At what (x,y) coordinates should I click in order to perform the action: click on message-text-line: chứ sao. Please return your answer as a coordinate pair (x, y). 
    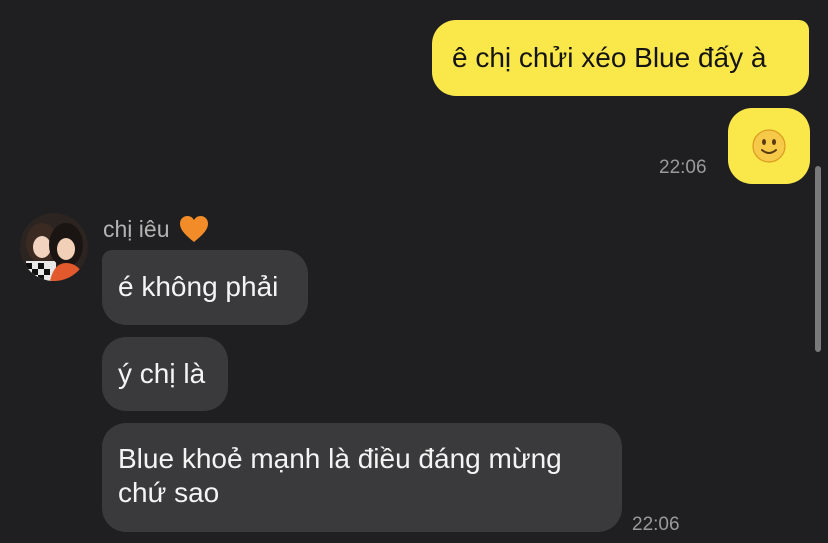
    Looking at the image, I should click on (169, 492).